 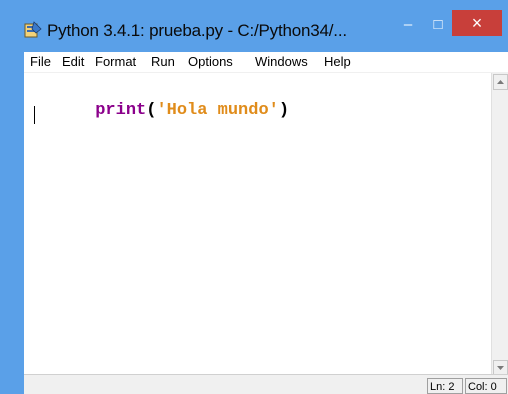 I want to click on menu-help: Help, so click(x=337, y=61).